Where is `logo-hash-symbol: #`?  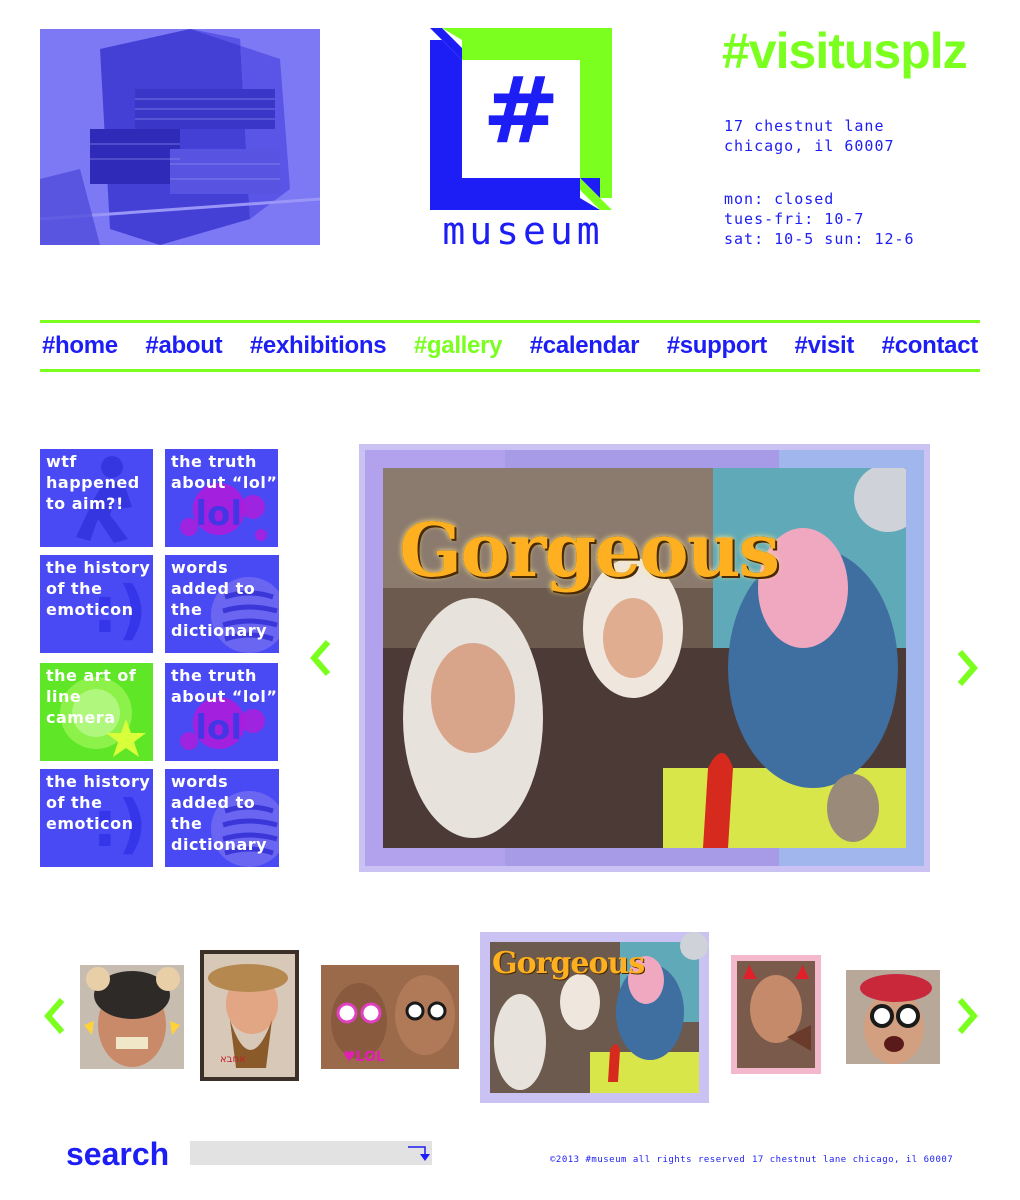
logo-hash-symbol: # is located at coordinates (521, 110).